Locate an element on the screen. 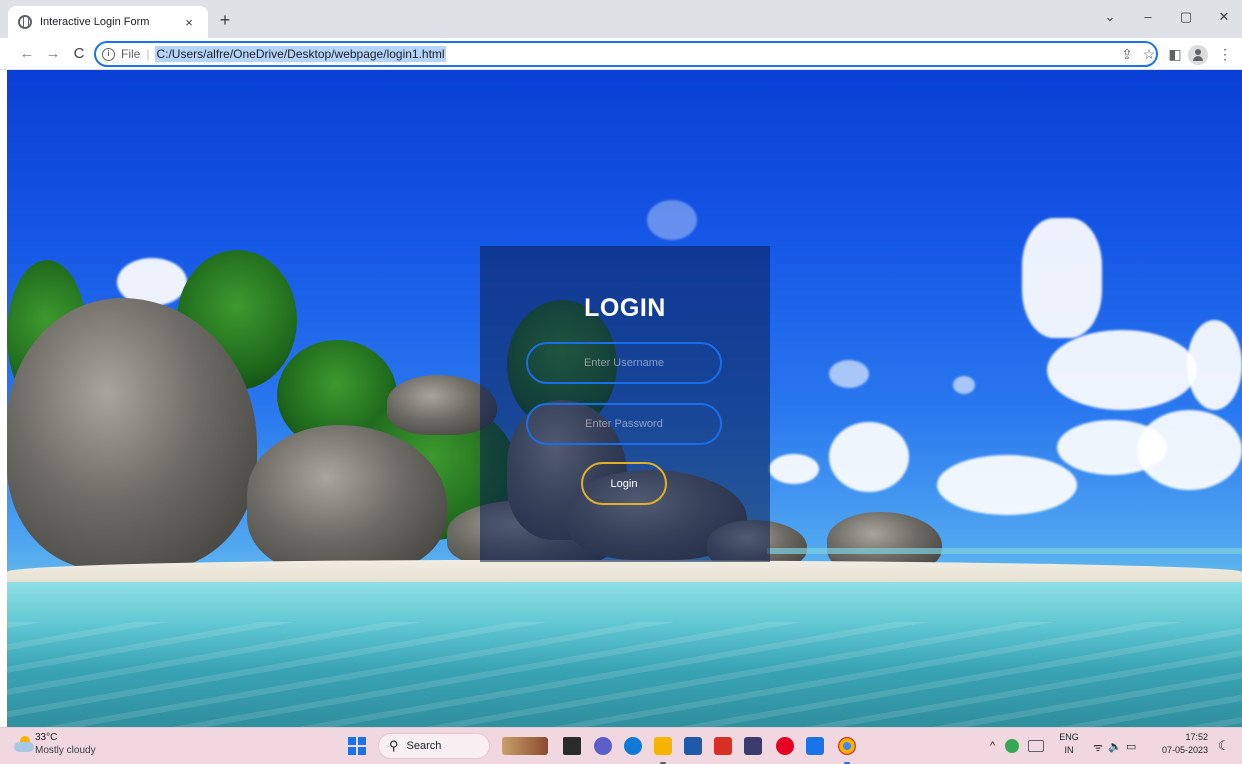 The width and height of the screenshot is (1242, 764). task-view-icon is located at coordinates (572, 746).